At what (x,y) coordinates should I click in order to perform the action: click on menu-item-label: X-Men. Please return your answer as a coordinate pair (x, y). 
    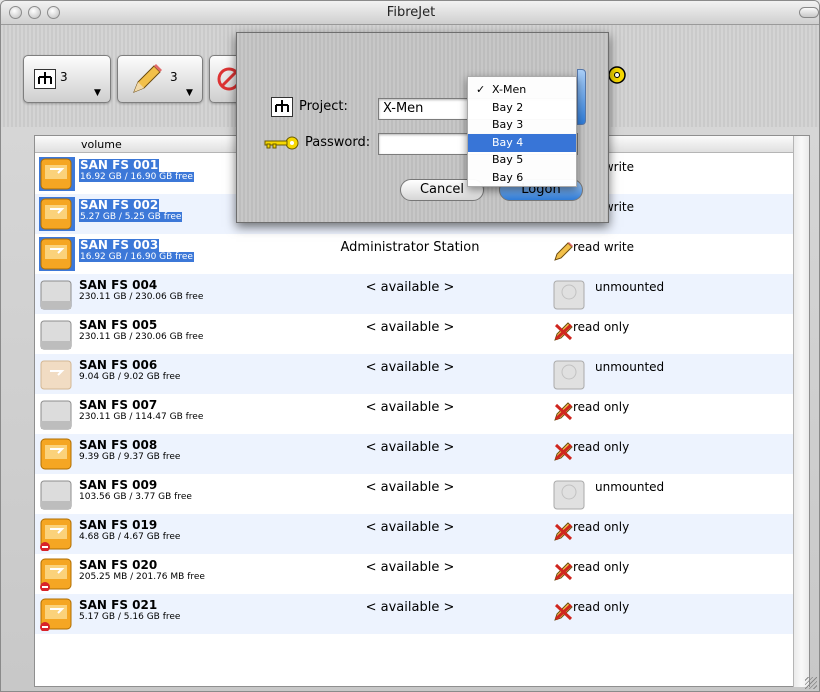
    Looking at the image, I should click on (509, 89).